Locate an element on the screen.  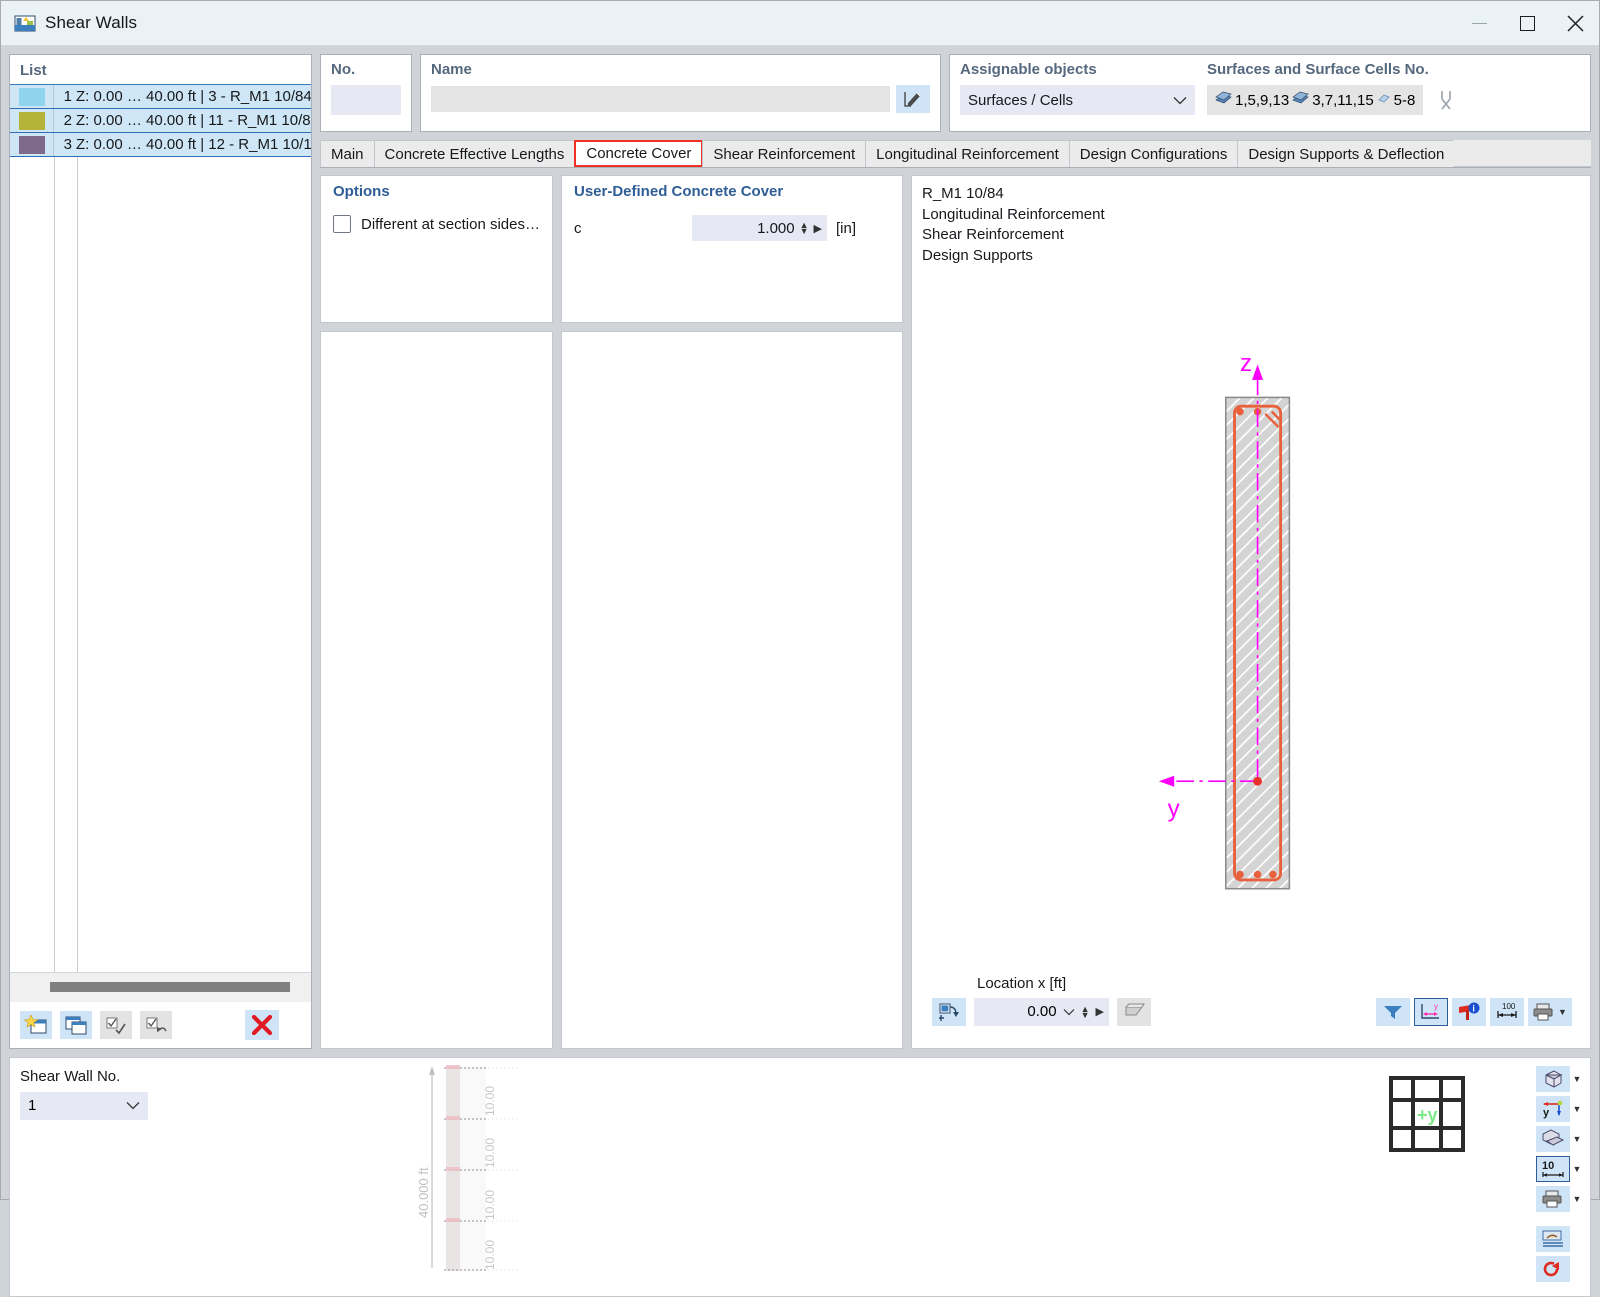
options-title: Options is located at coordinates (361, 191).